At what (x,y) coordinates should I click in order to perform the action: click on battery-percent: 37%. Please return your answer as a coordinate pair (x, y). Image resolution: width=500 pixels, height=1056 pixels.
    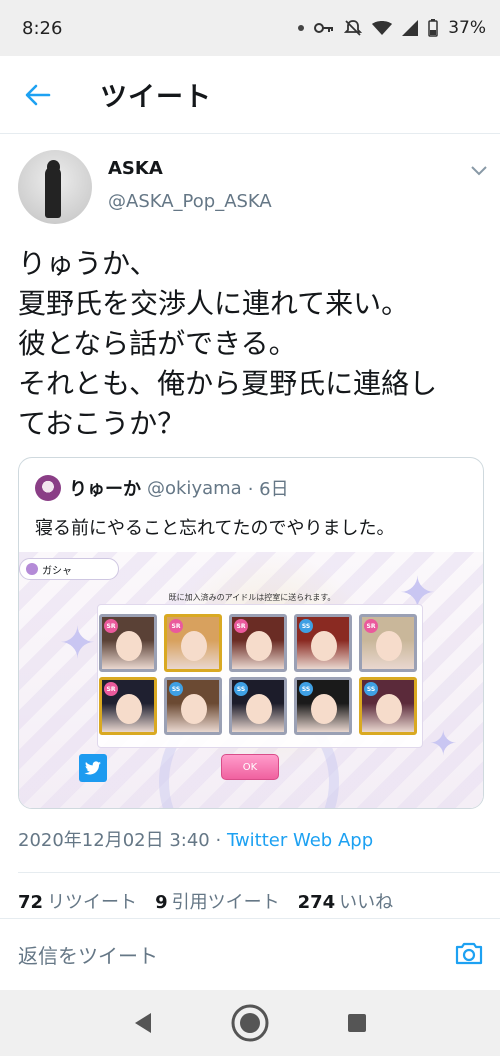
    Looking at the image, I should click on (467, 28).